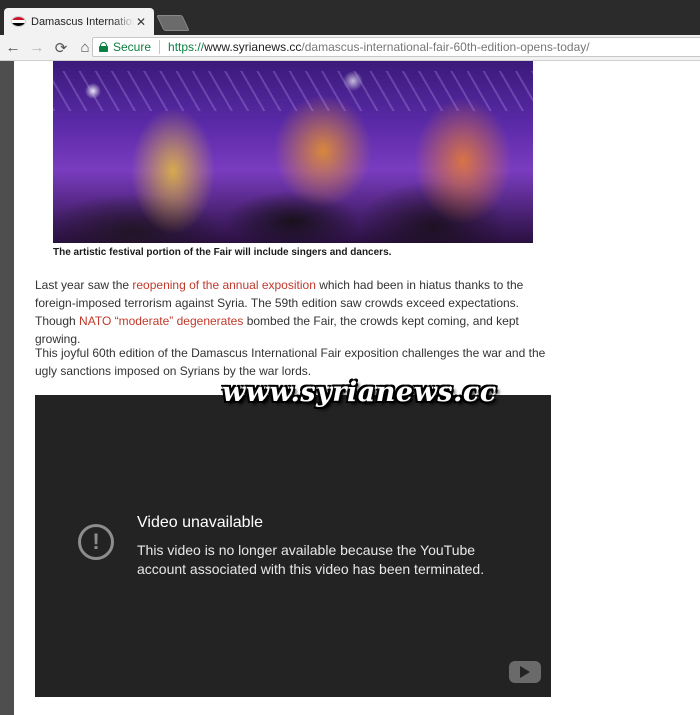 Image resolution: width=700 pixels, height=715 pixels. I want to click on syria-flag-favicon-icon, so click(18, 21).